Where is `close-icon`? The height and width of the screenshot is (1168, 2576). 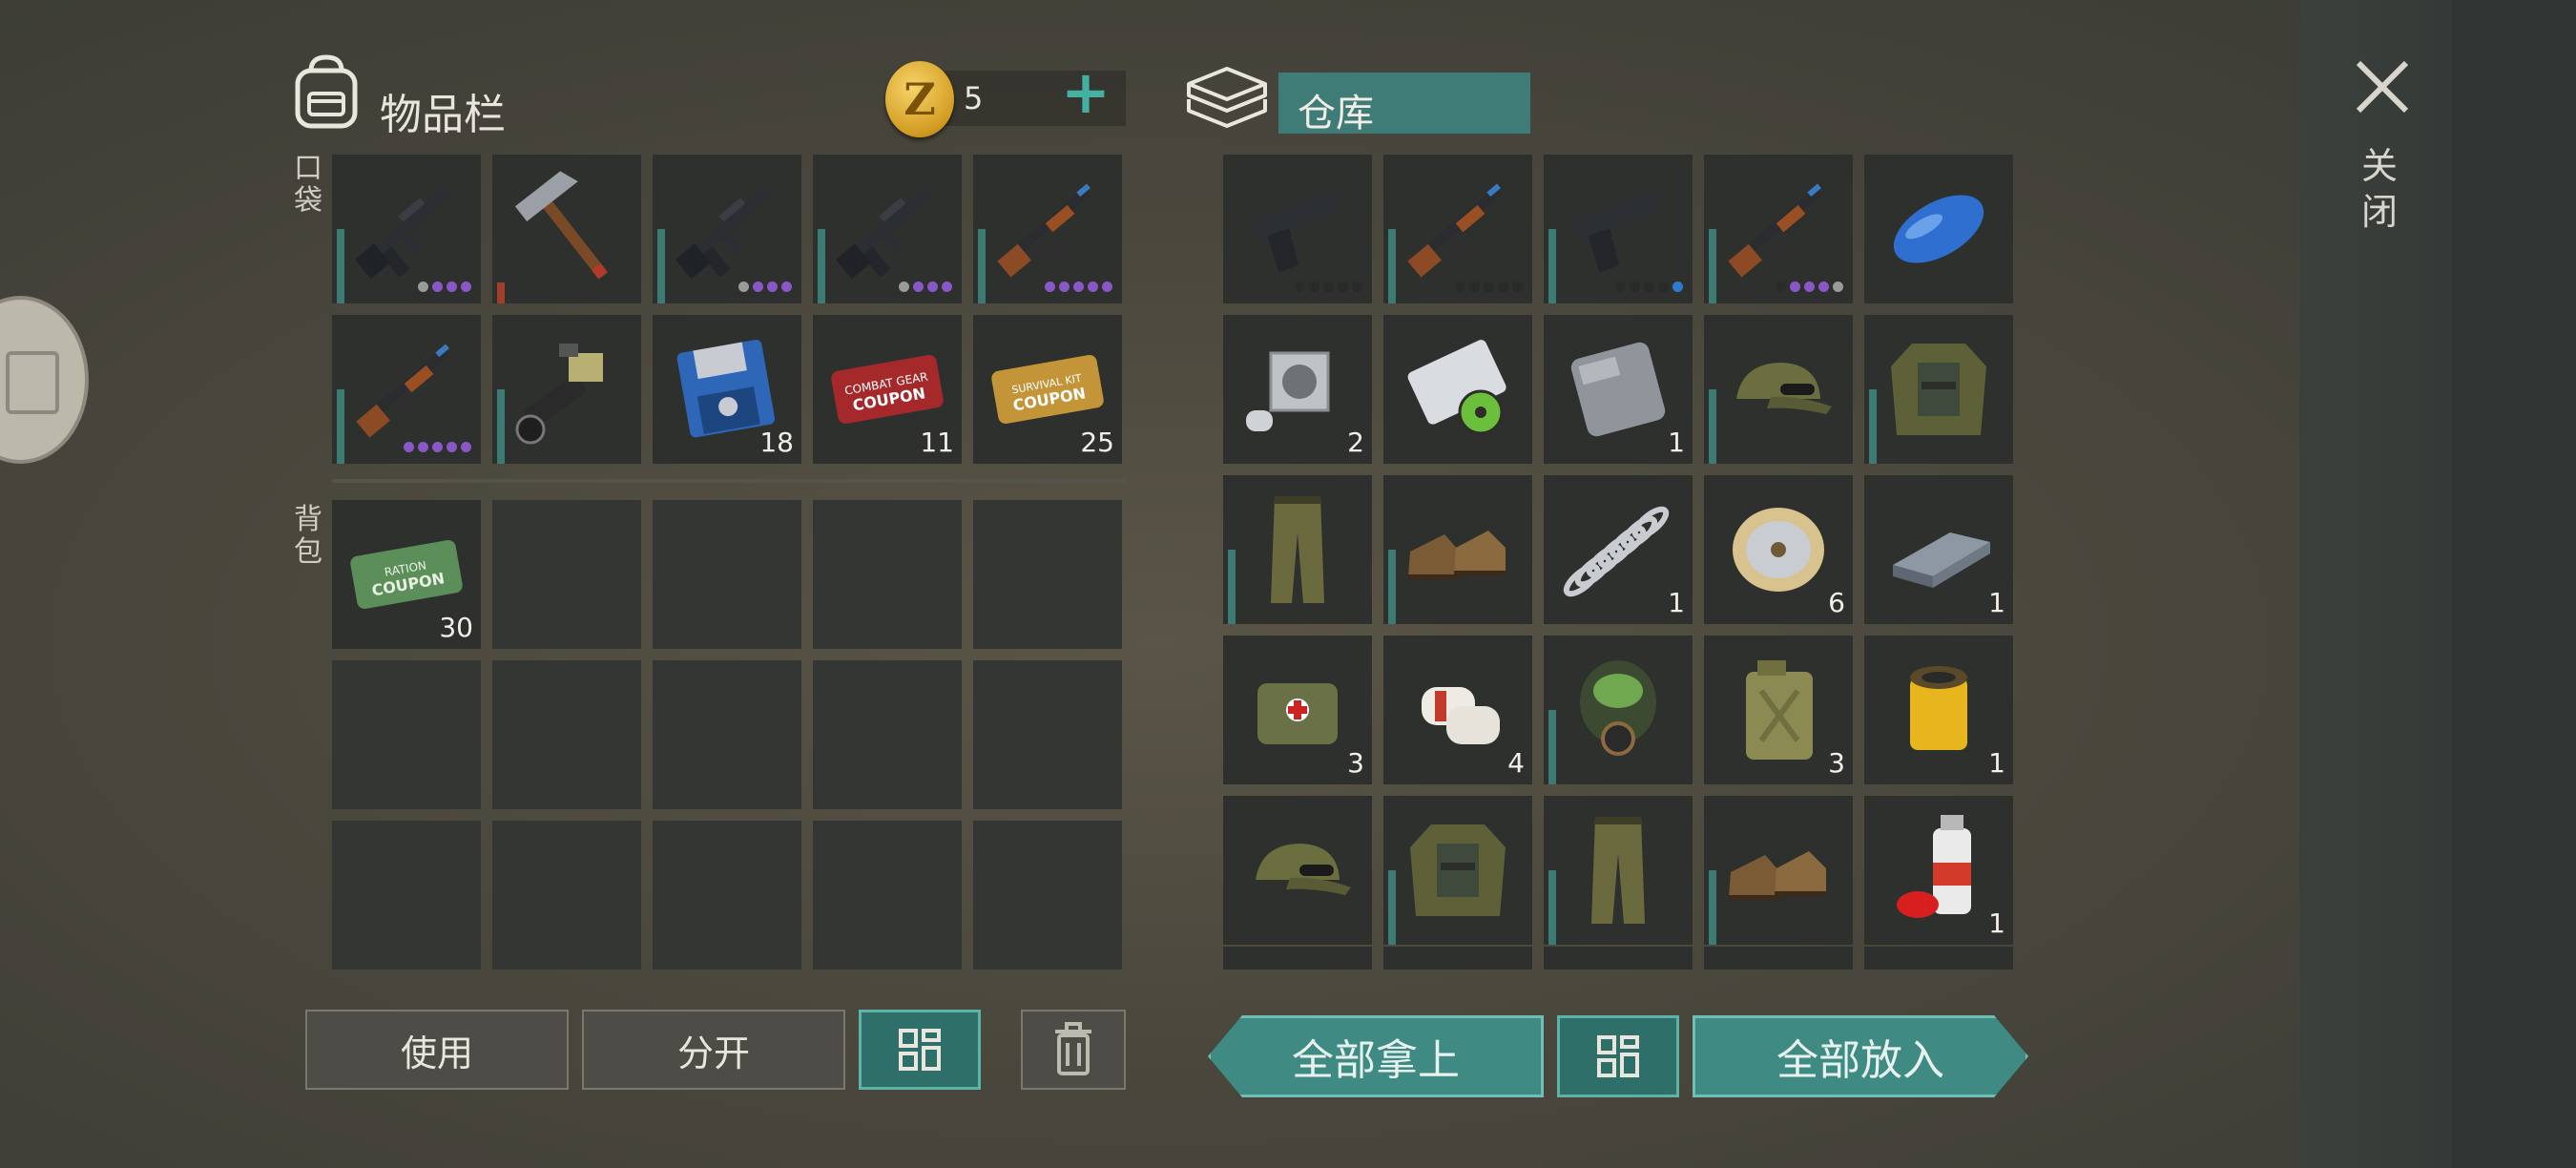 close-icon is located at coordinates (2382, 87).